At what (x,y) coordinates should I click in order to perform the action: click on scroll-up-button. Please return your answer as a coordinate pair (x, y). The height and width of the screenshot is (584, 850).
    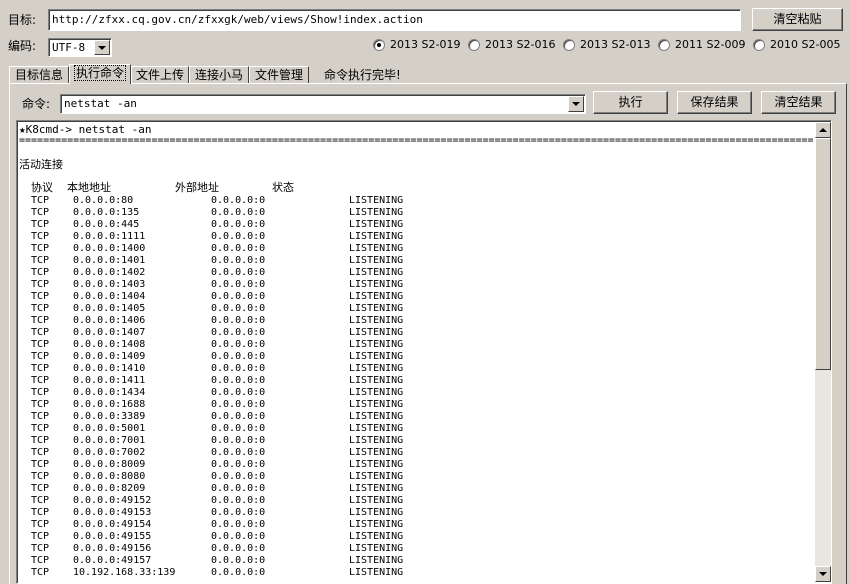
    Looking at the image, I should click on (823, 130).